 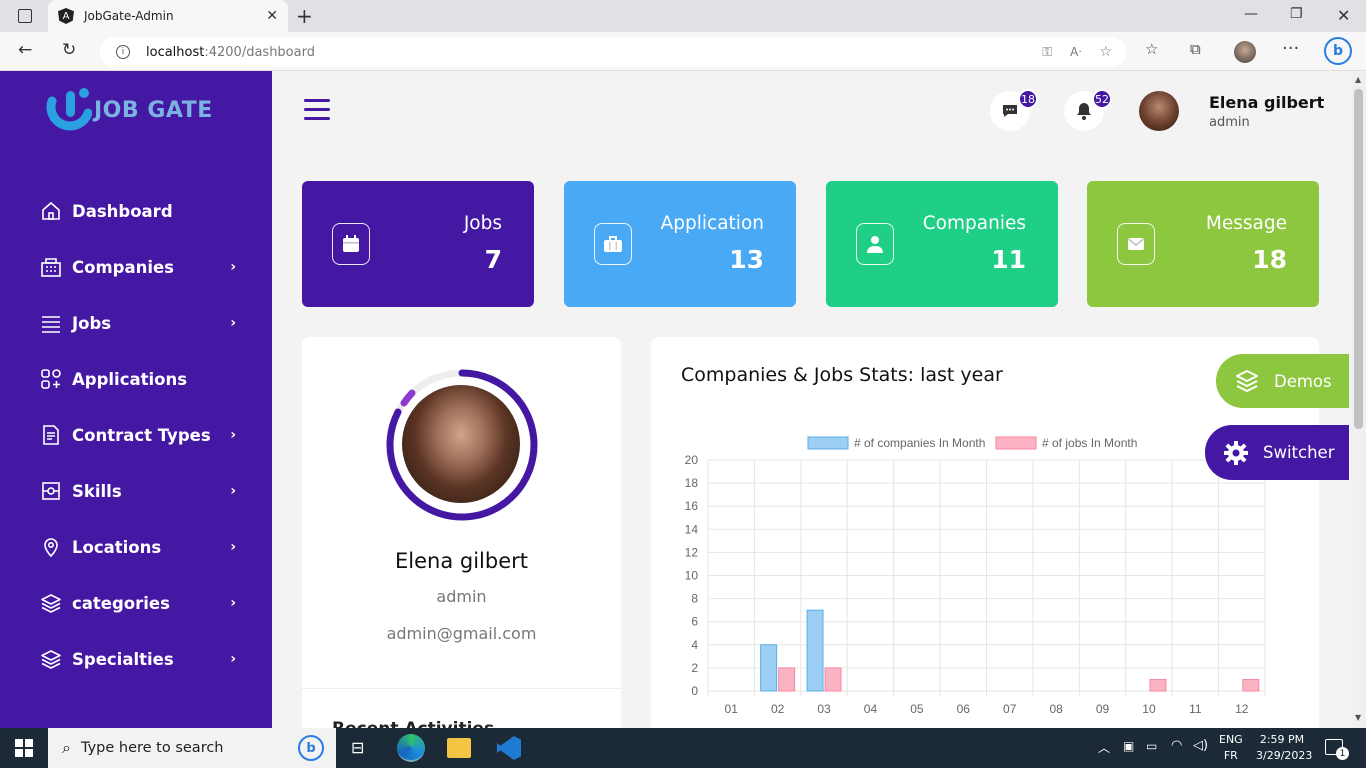 What do you see at coordinates (732, 709) in the screenshot?
I see `x-tick-label: 01` at bounding box center [732, 709].